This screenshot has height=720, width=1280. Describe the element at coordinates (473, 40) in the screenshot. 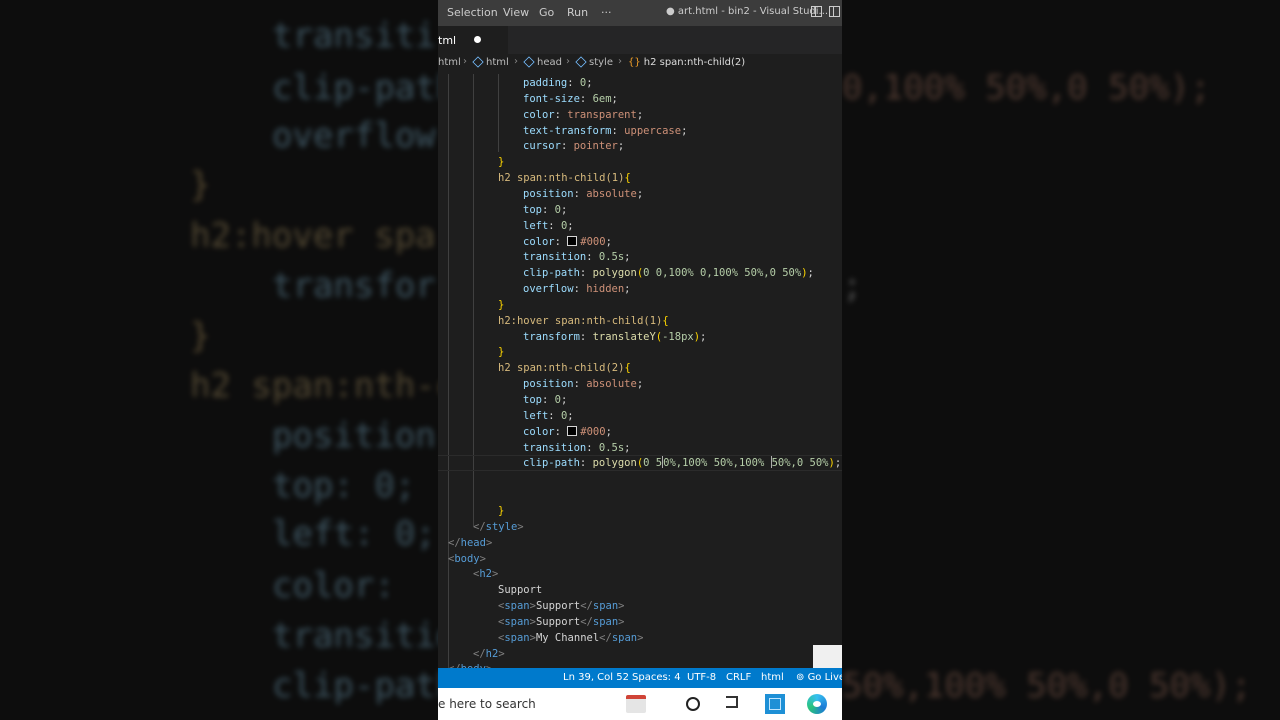

I see `tab-art-html: tml` at that location.